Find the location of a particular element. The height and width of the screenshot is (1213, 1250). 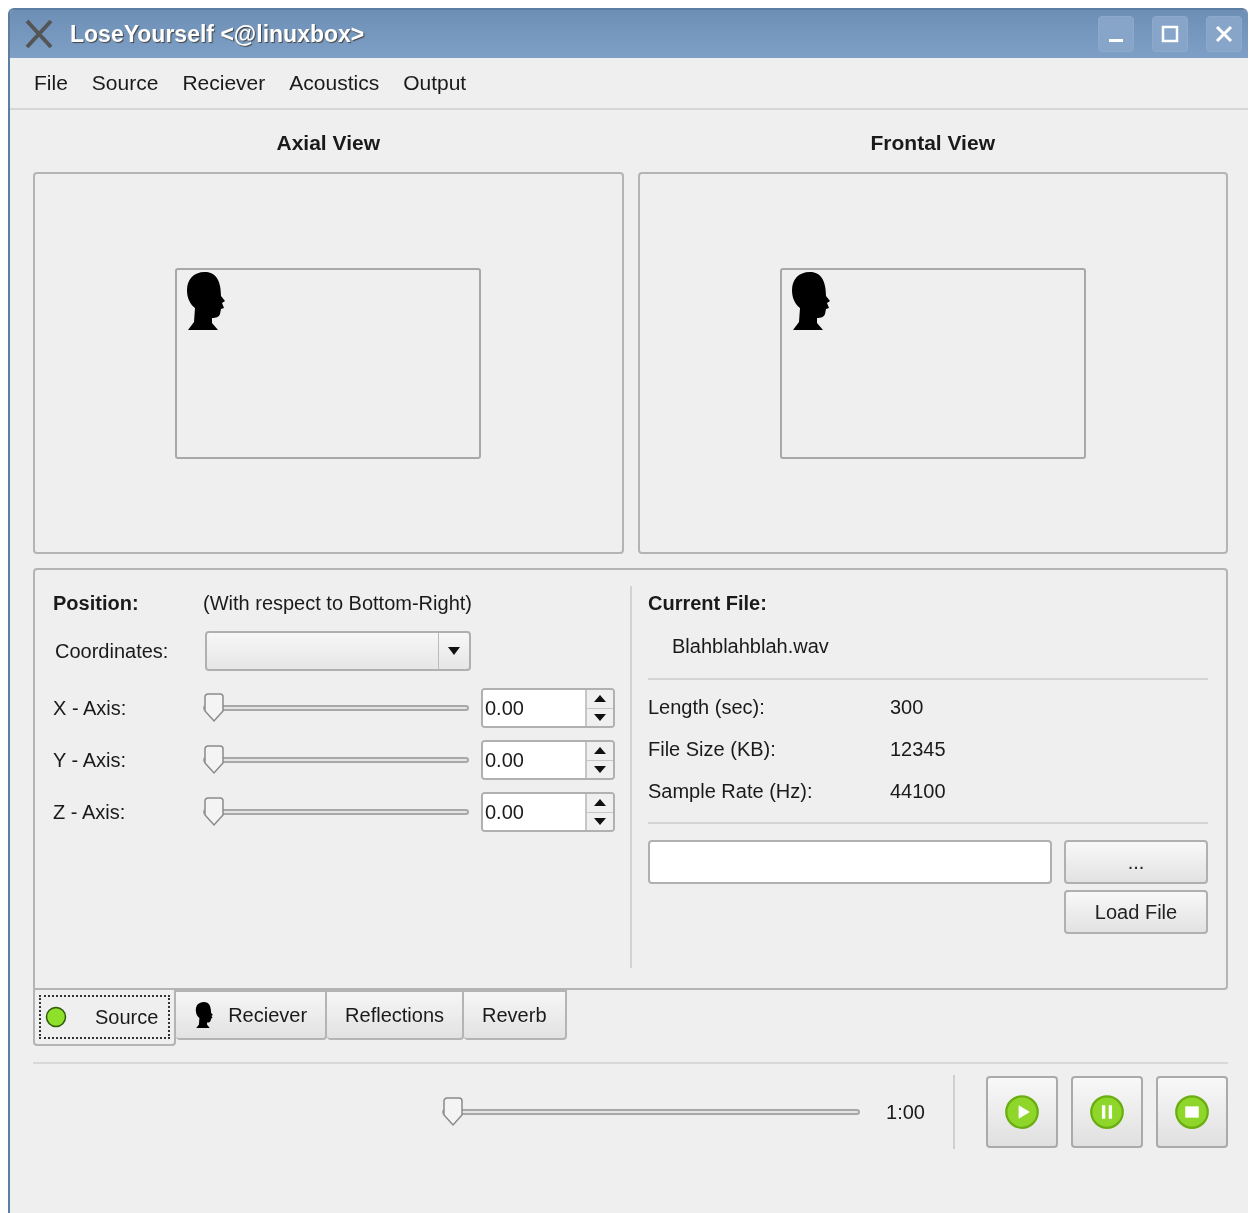

menu-item: Reciever is located at coordinates (224, 83).